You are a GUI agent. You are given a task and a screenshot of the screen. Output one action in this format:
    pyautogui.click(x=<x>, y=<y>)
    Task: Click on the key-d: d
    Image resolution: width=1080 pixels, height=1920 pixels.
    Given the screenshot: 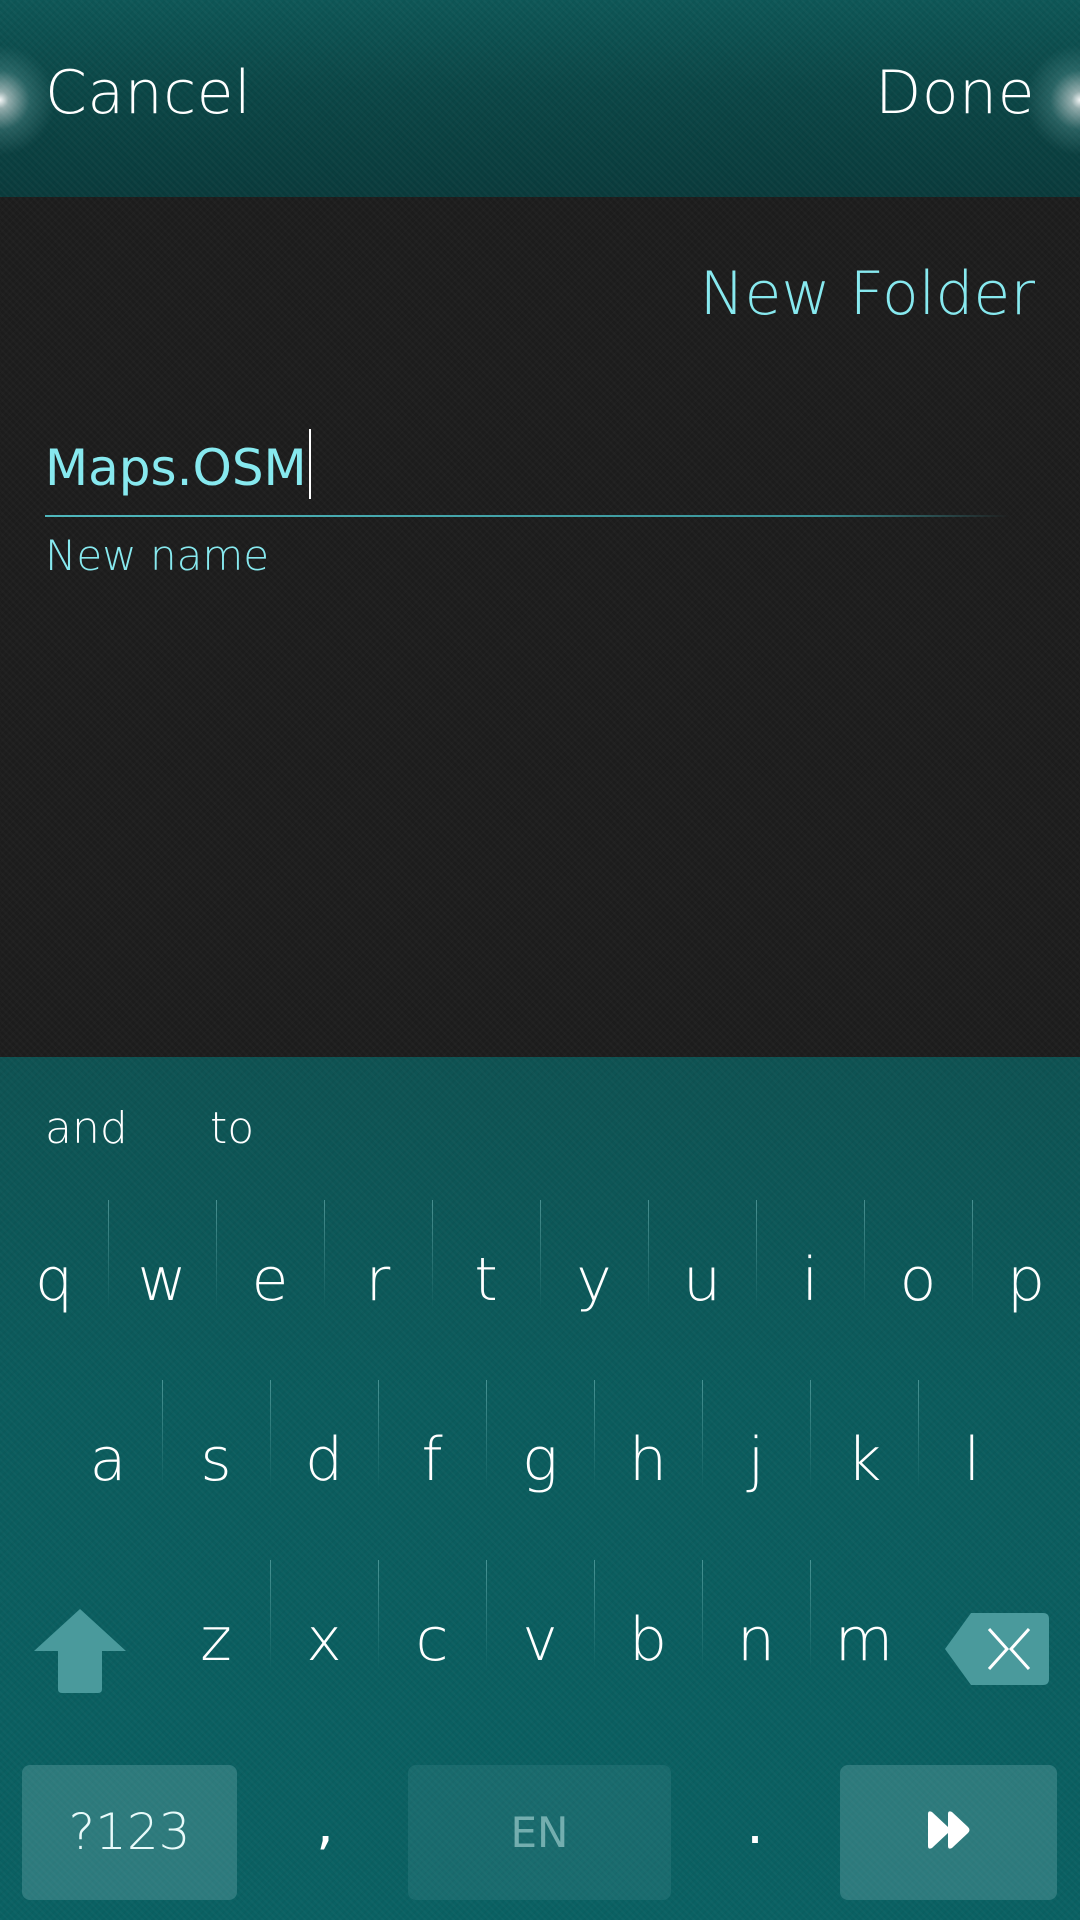 What is the action you would take?
    pyautogui.click(x=324, y=1465)
    